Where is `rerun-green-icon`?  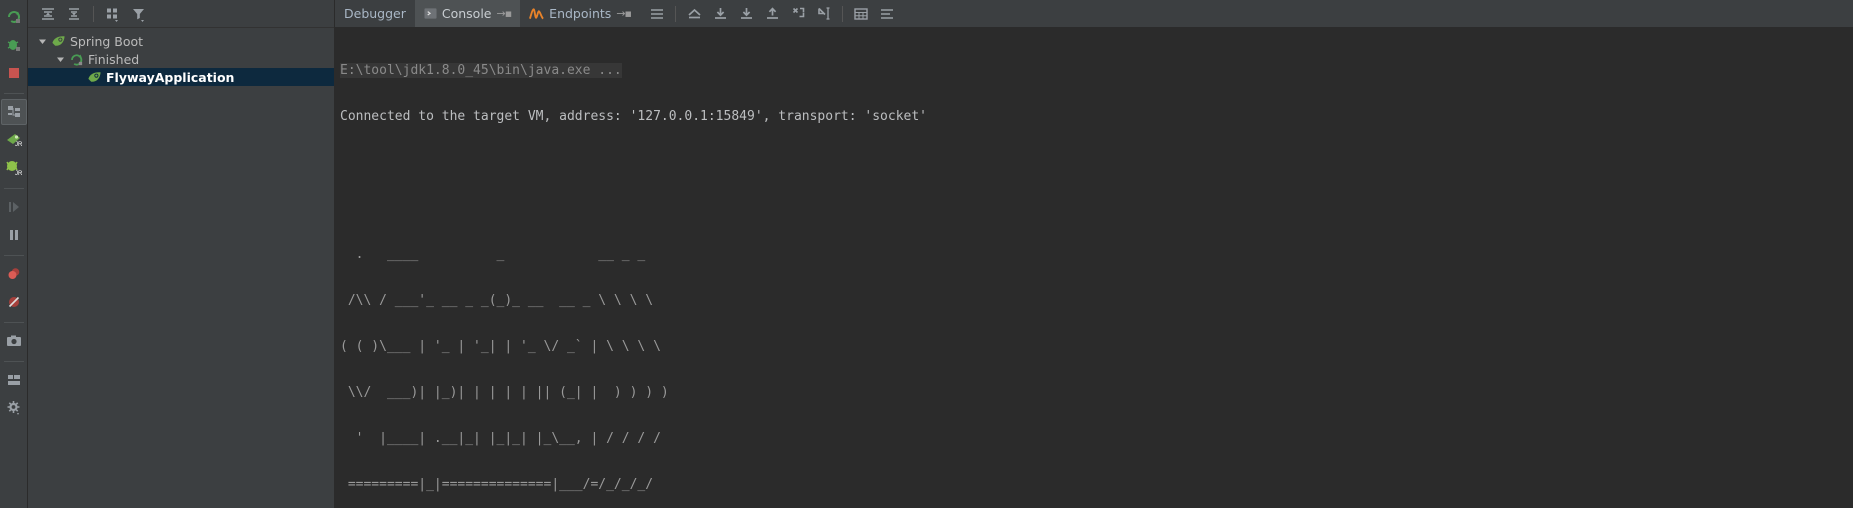
rerun-green-icon is located at coordinates (76, 59).